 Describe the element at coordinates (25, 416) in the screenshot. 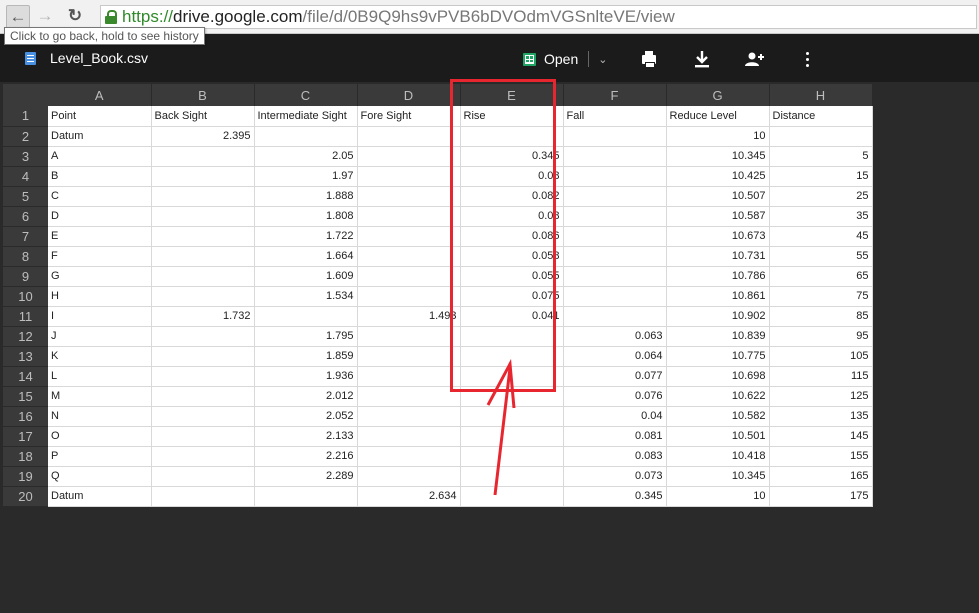

I see `row-header: 16` at that location.